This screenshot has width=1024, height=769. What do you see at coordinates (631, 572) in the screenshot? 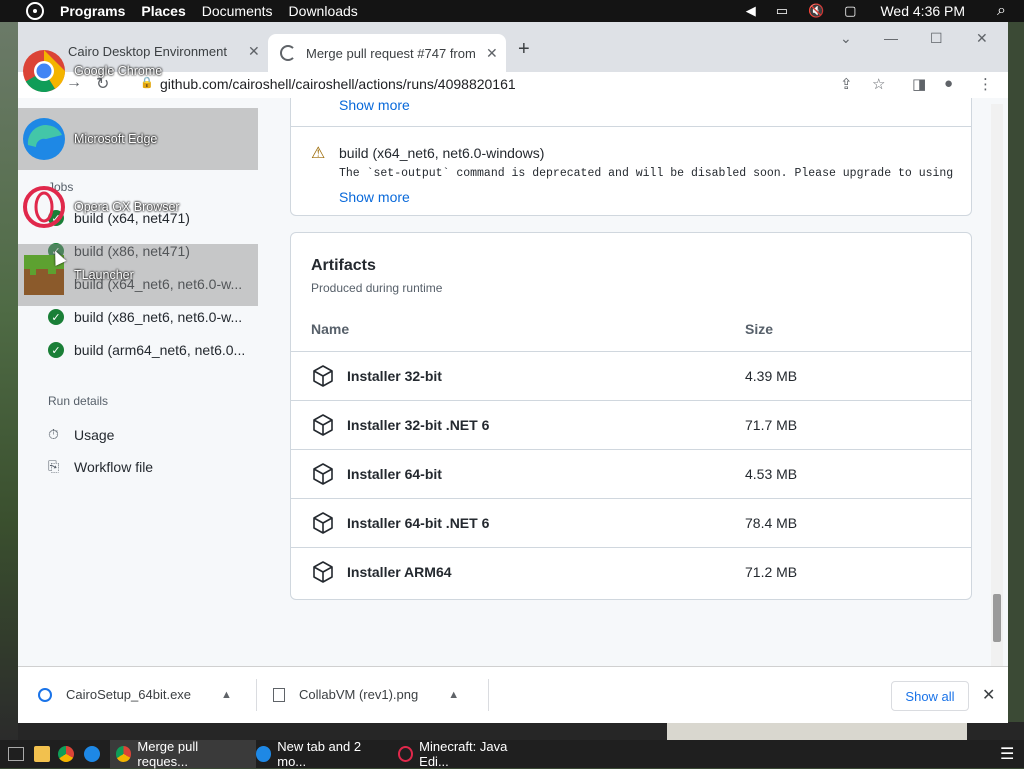
I see `artifact-row: Installer ARM64 71.2 MB` at bounding box center [631, 572].